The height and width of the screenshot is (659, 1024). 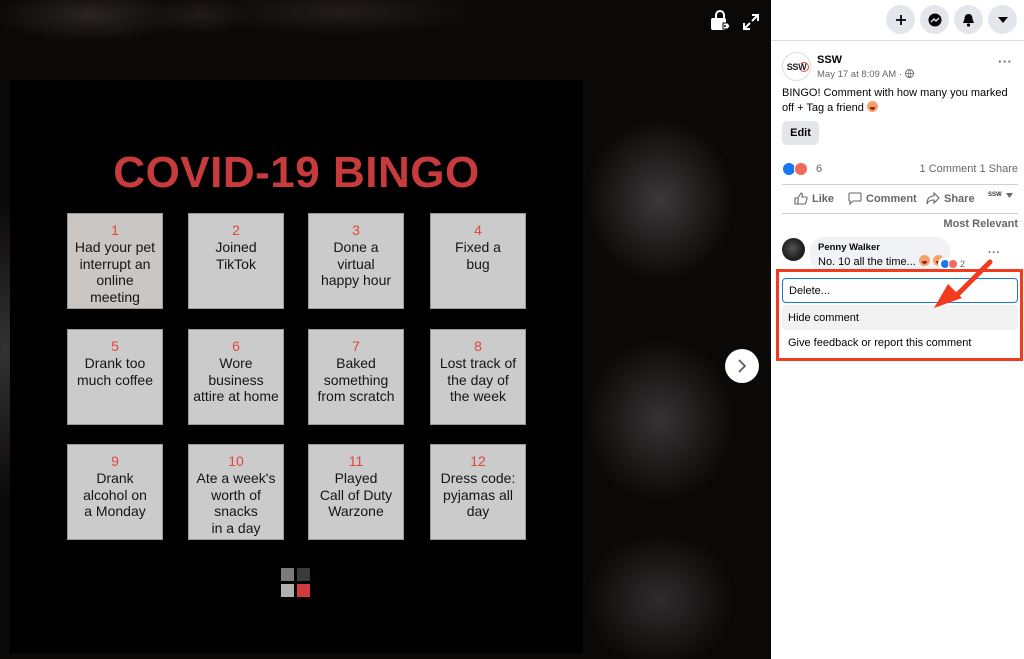 I want to click on ssw-mini-logo, so click(x=296, y=583).